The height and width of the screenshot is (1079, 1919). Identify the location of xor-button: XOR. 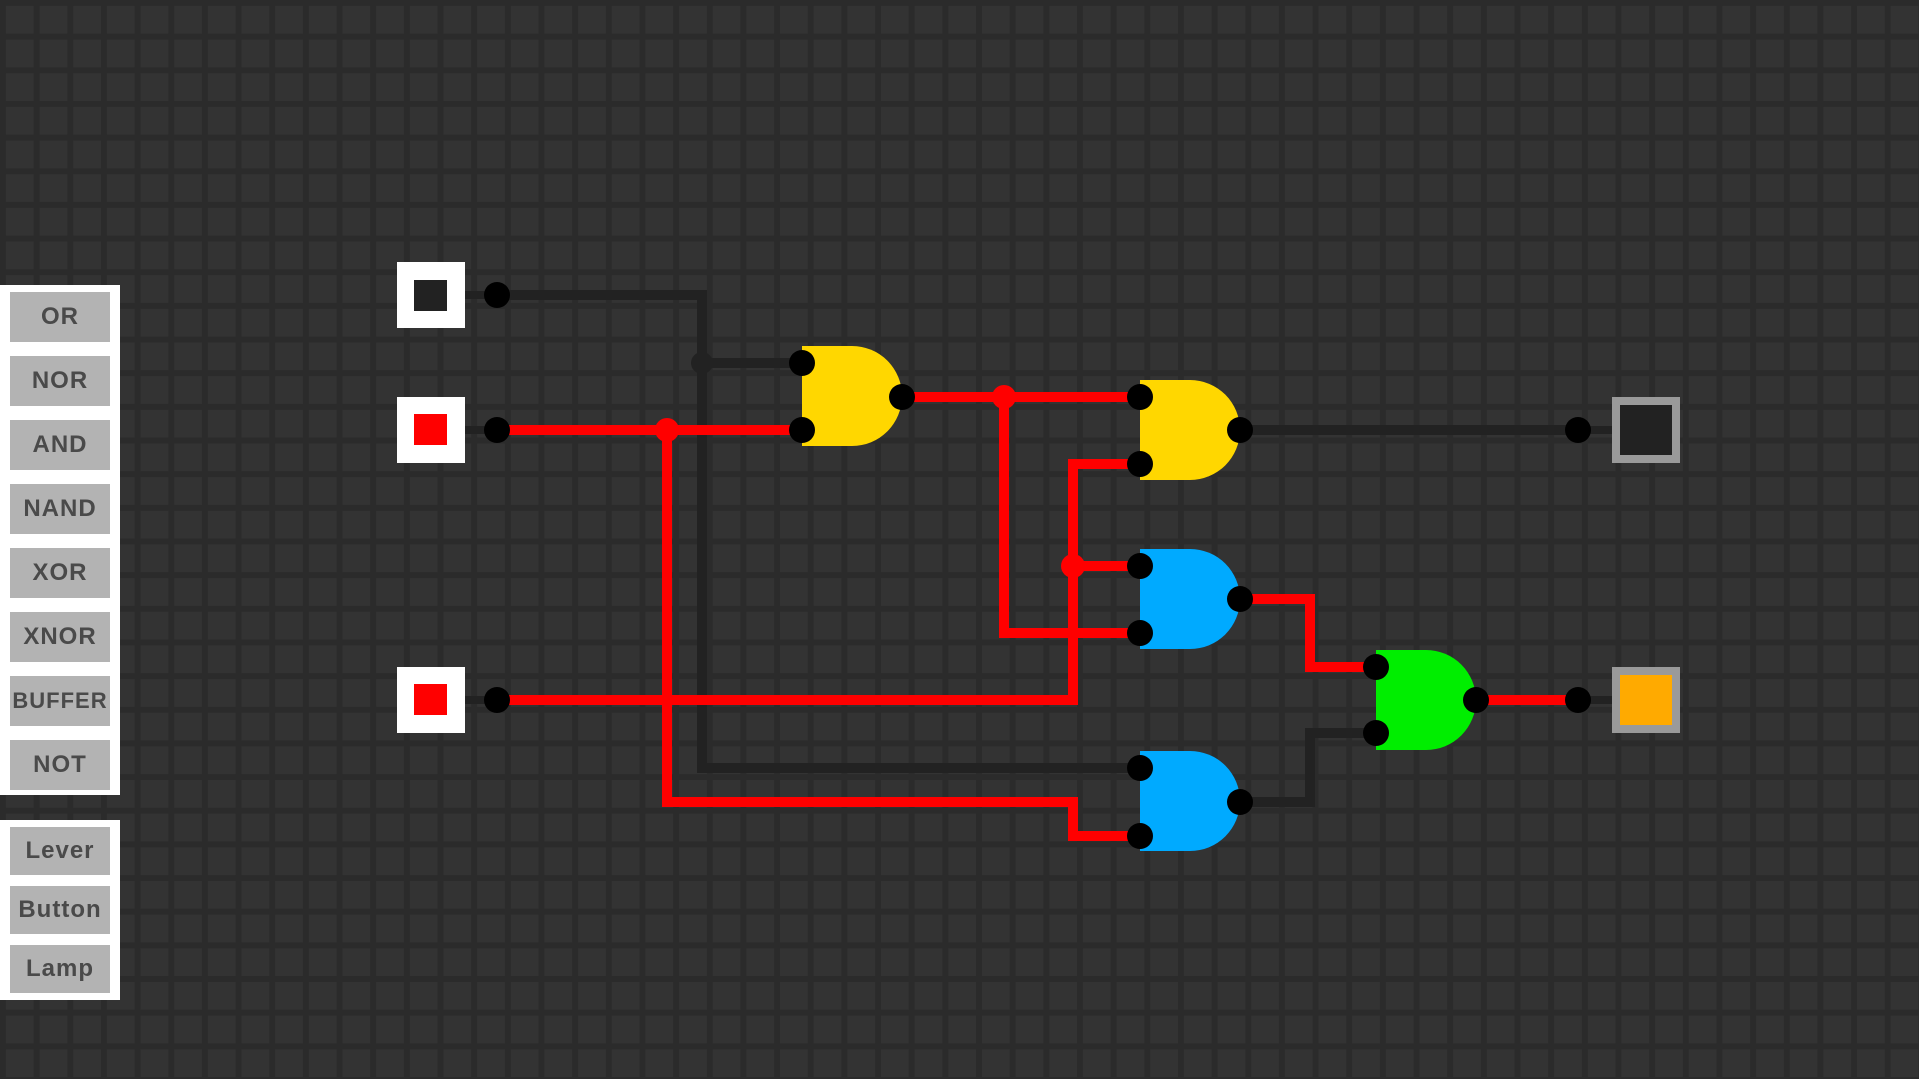
(60, 573).